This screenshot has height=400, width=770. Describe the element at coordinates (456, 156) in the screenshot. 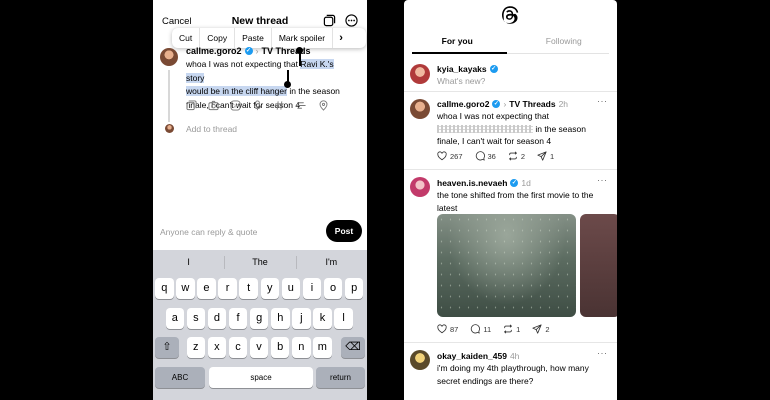

I see `like-count: 267` at that location.